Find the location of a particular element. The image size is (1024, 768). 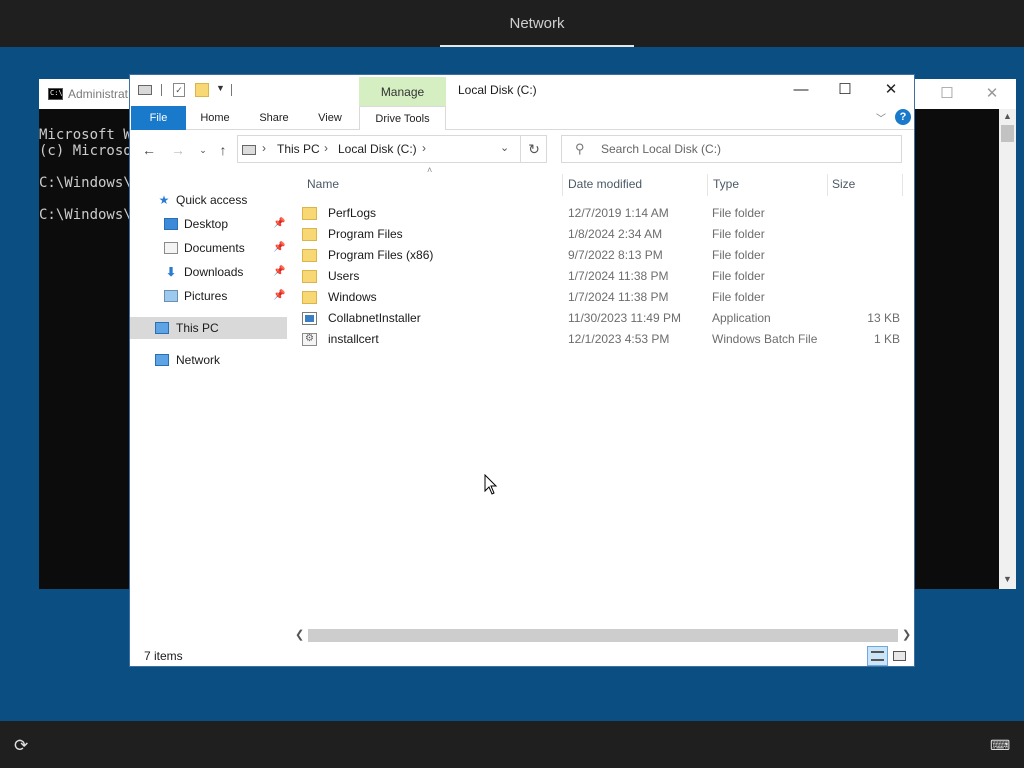

cmd-icon is located at coordinates (55, 94).